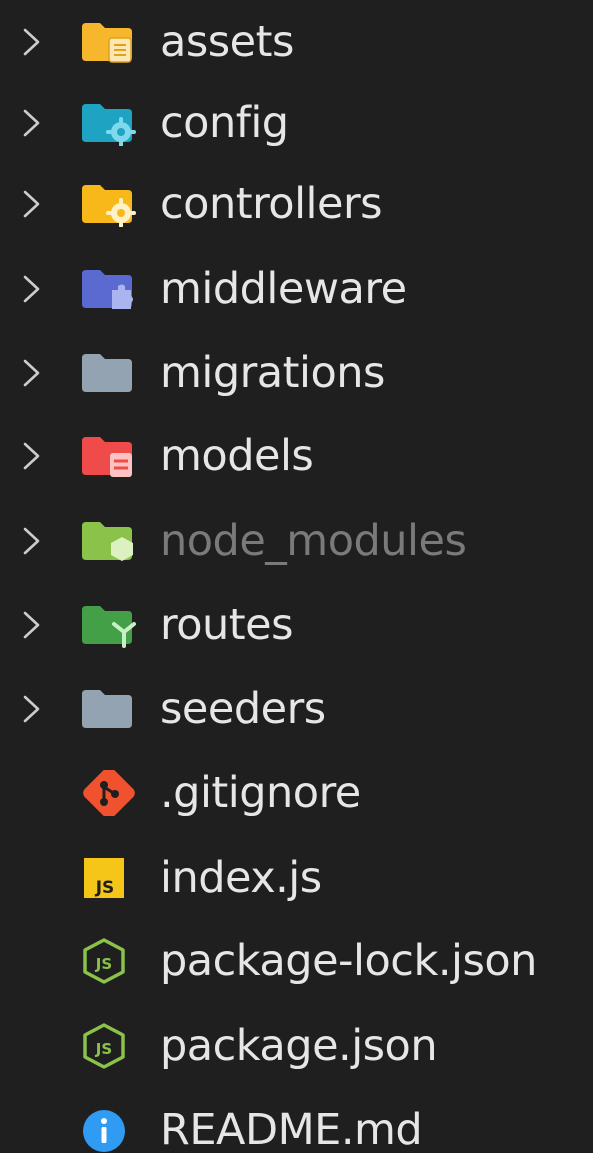  I want to click on tree-item-index-js: JS index.js, so click(296, 878).